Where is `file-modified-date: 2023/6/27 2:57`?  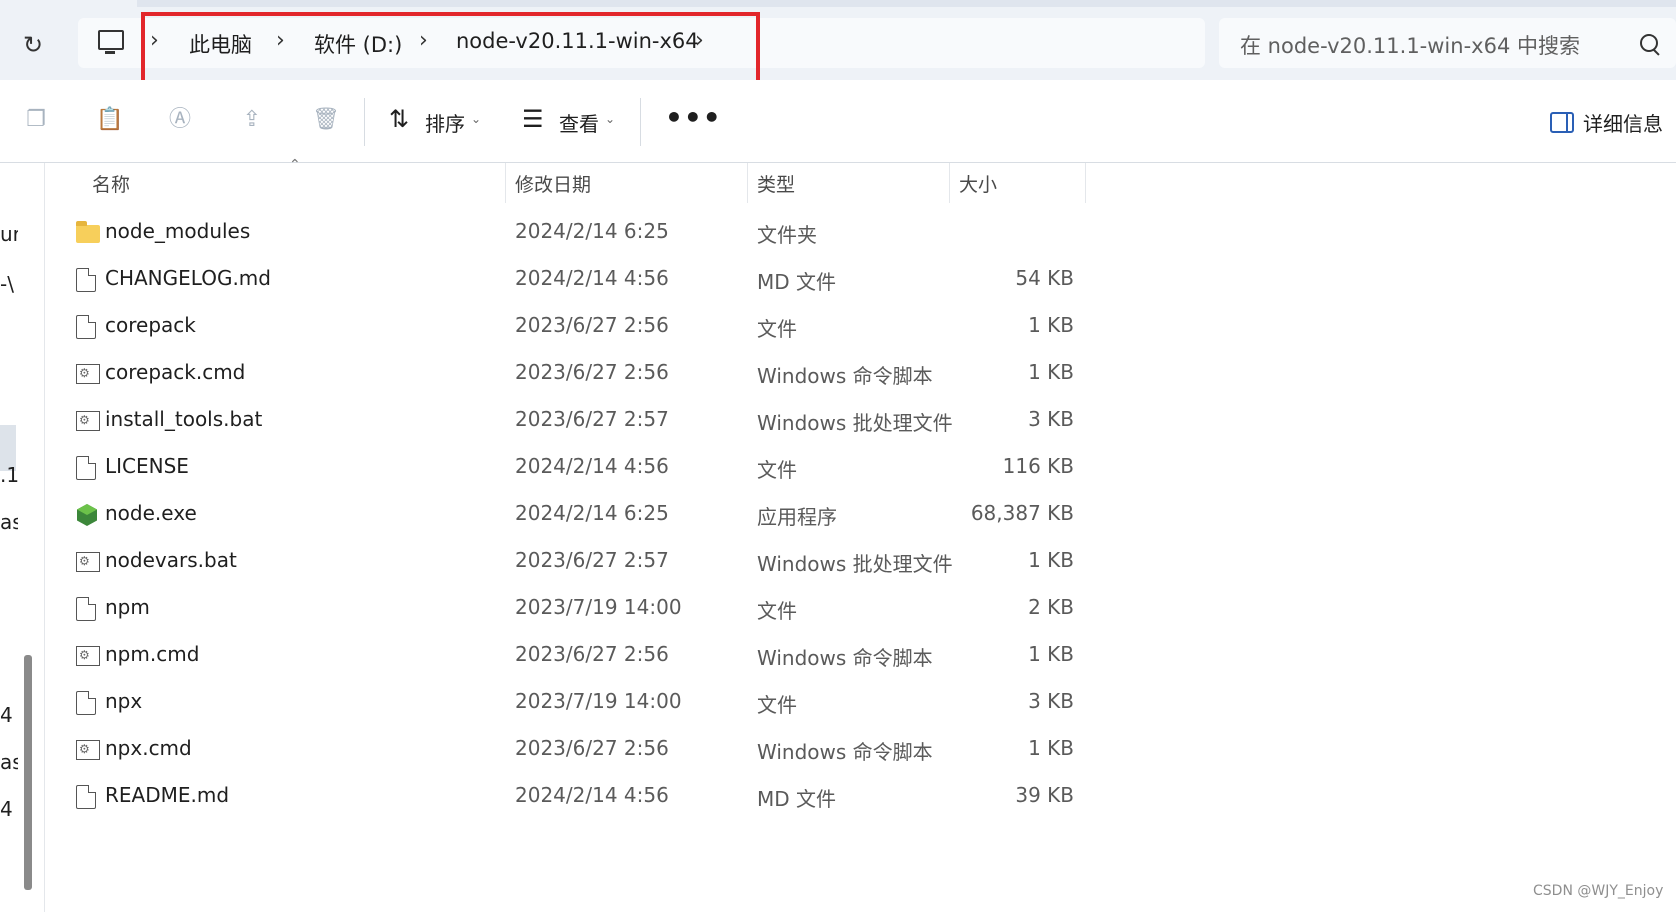 file-modified-date: 2023/6/27 2:57 is located at coordinates (592, 419).